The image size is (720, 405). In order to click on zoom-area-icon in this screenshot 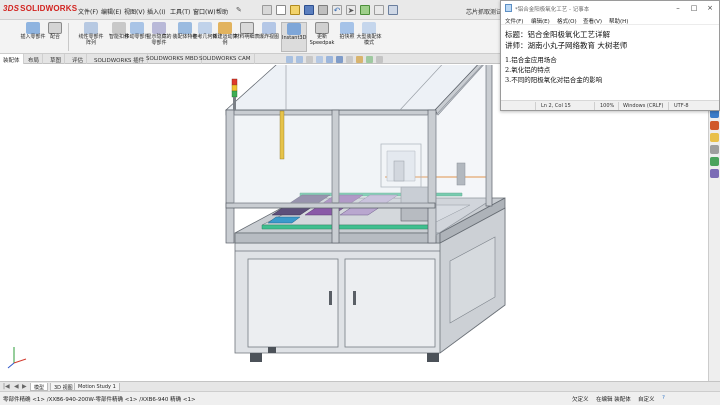, I will do `click(299, 59)`.